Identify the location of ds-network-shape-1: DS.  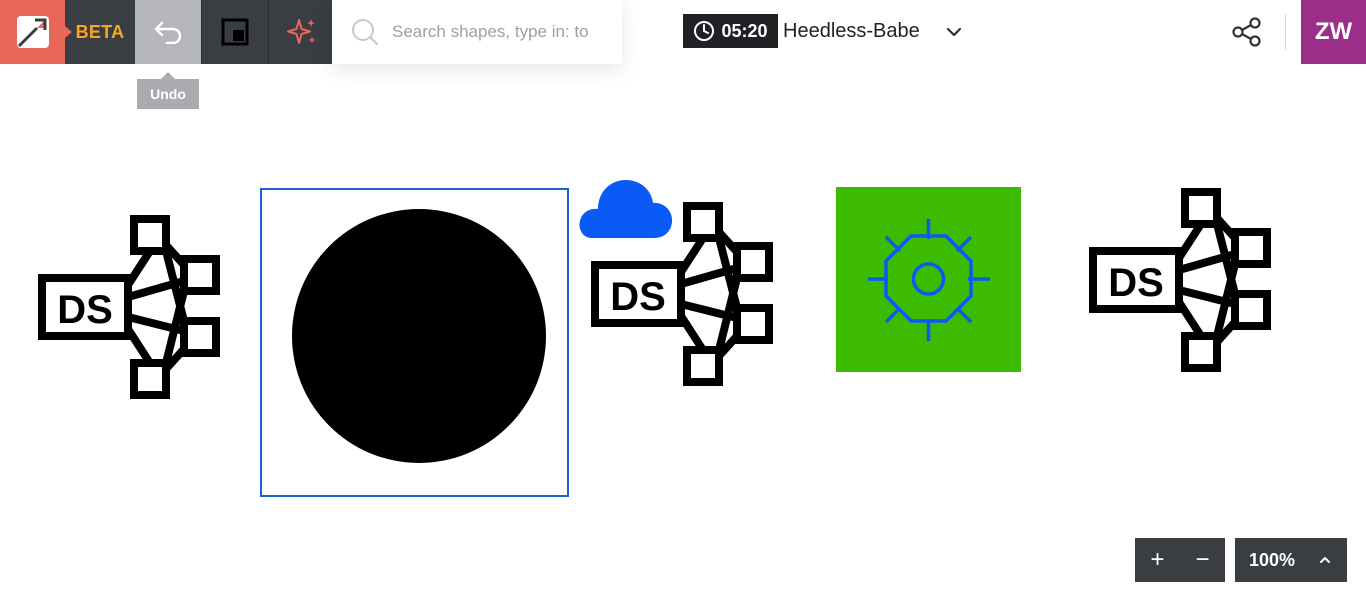
(130, 307).